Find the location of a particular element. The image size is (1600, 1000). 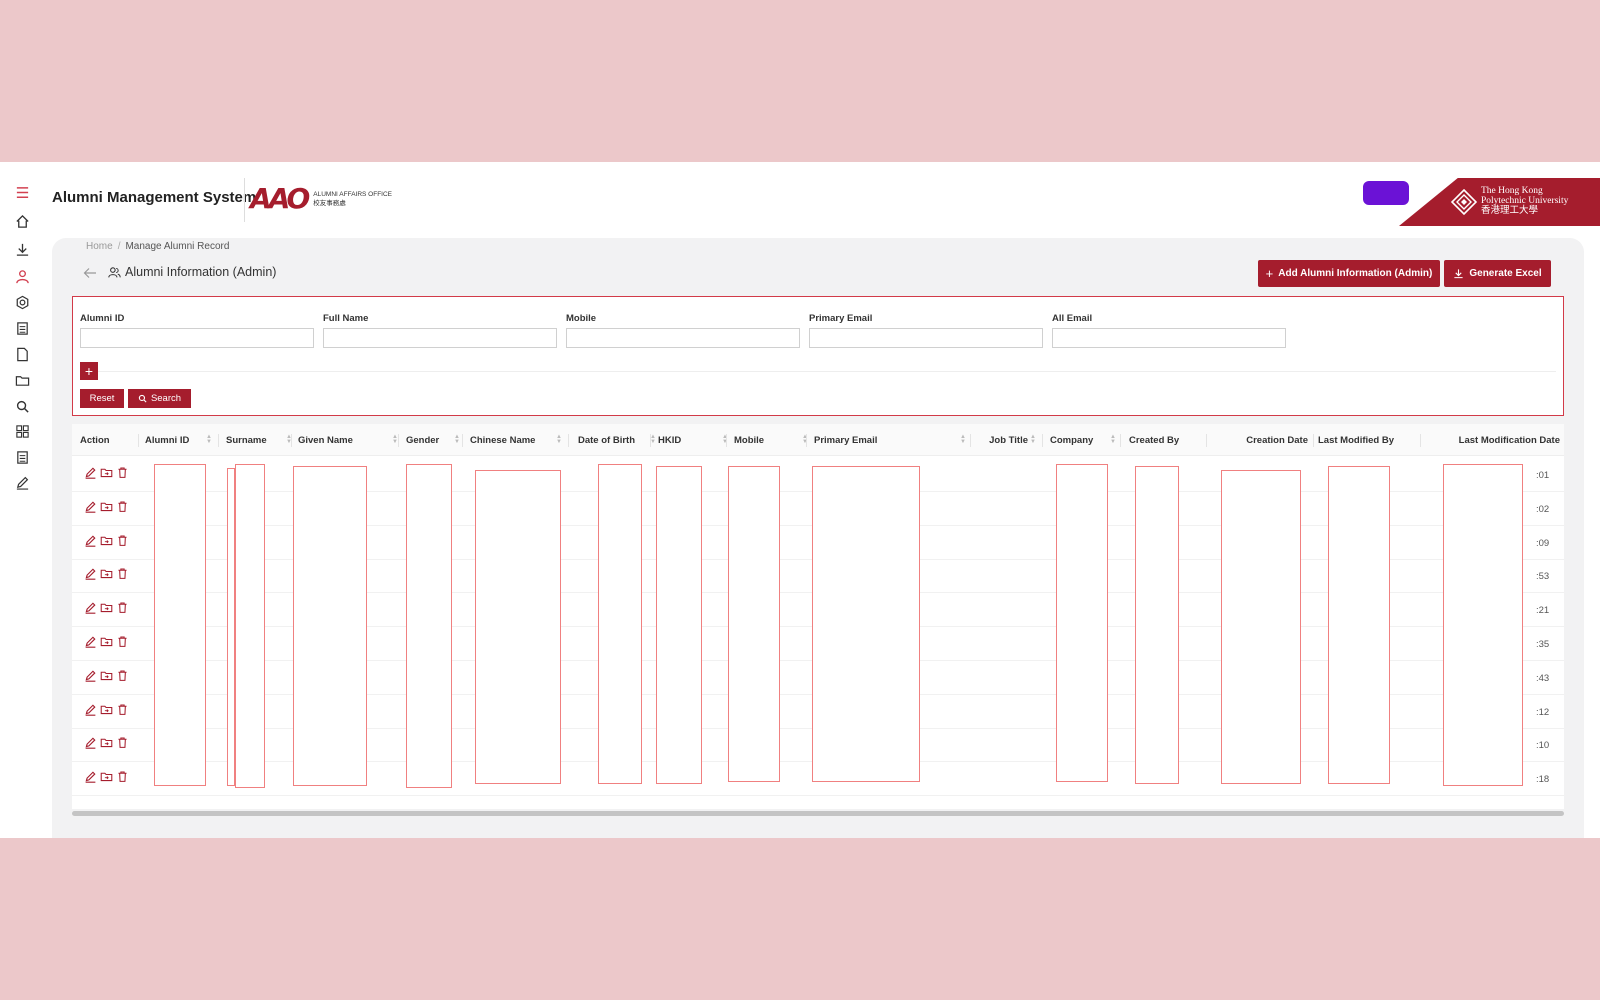

mobile-input is located at coordinates (683, 338).